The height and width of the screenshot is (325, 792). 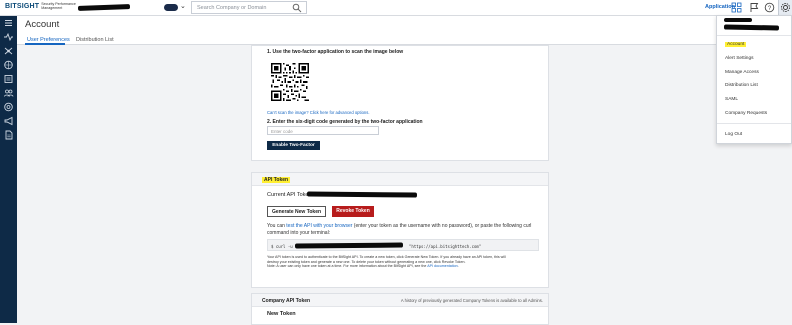 What do you see at coordinates (353, 211) in the screenshot?
I see `revoke-token-button: Revoke Token` at bounding box center [353, 211].